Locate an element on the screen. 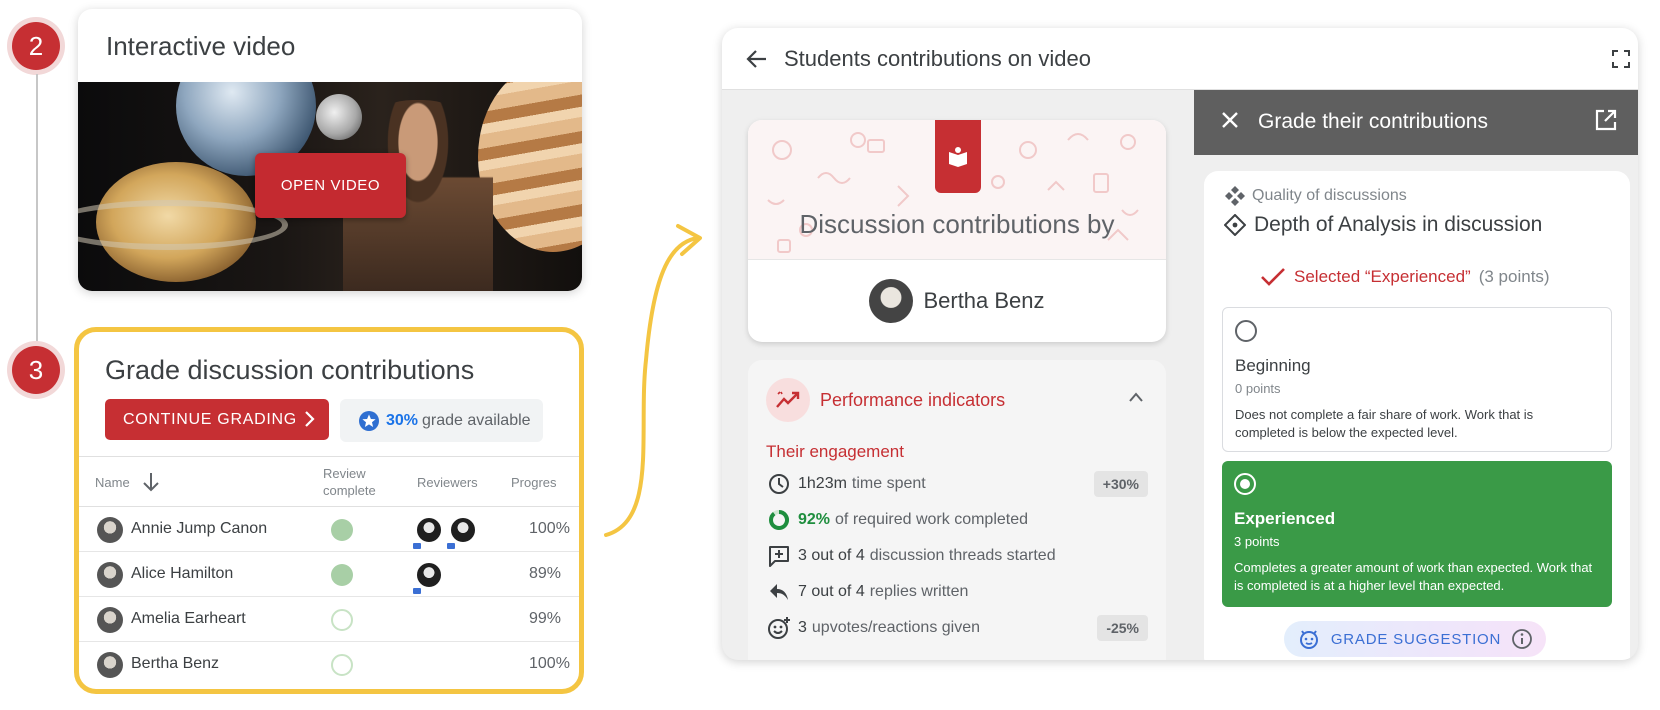  discussion-card-banner: Discussion contributions by is located at coordinates (957, 190).